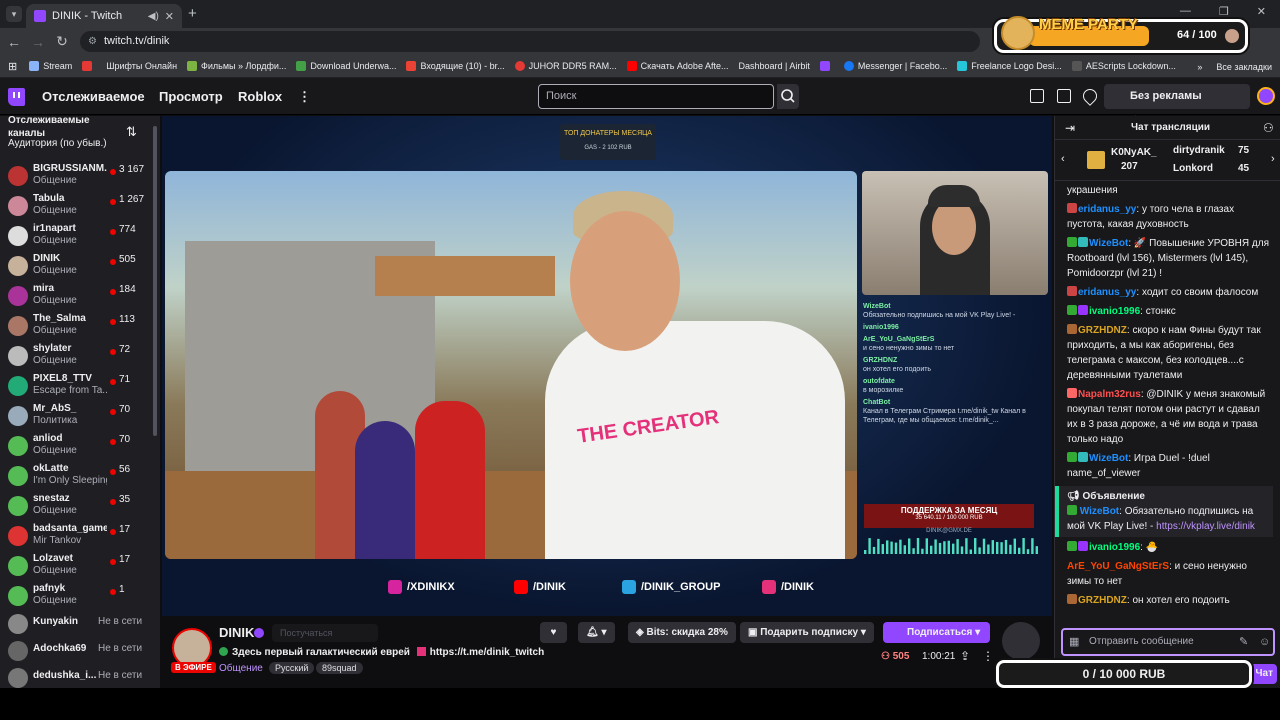 The width and height of the screenshot is (1280, 720). I want to click on chat-username: Napalm32rus, so click(1109, 394).